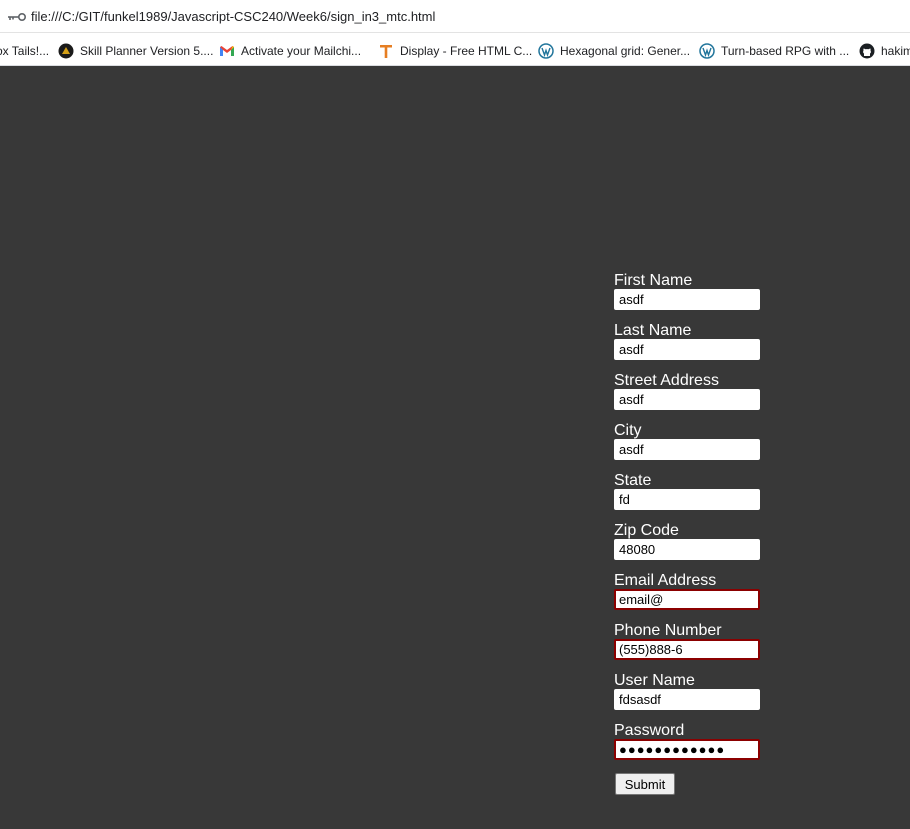  I want to click on first-name-input, so click(687, 299).